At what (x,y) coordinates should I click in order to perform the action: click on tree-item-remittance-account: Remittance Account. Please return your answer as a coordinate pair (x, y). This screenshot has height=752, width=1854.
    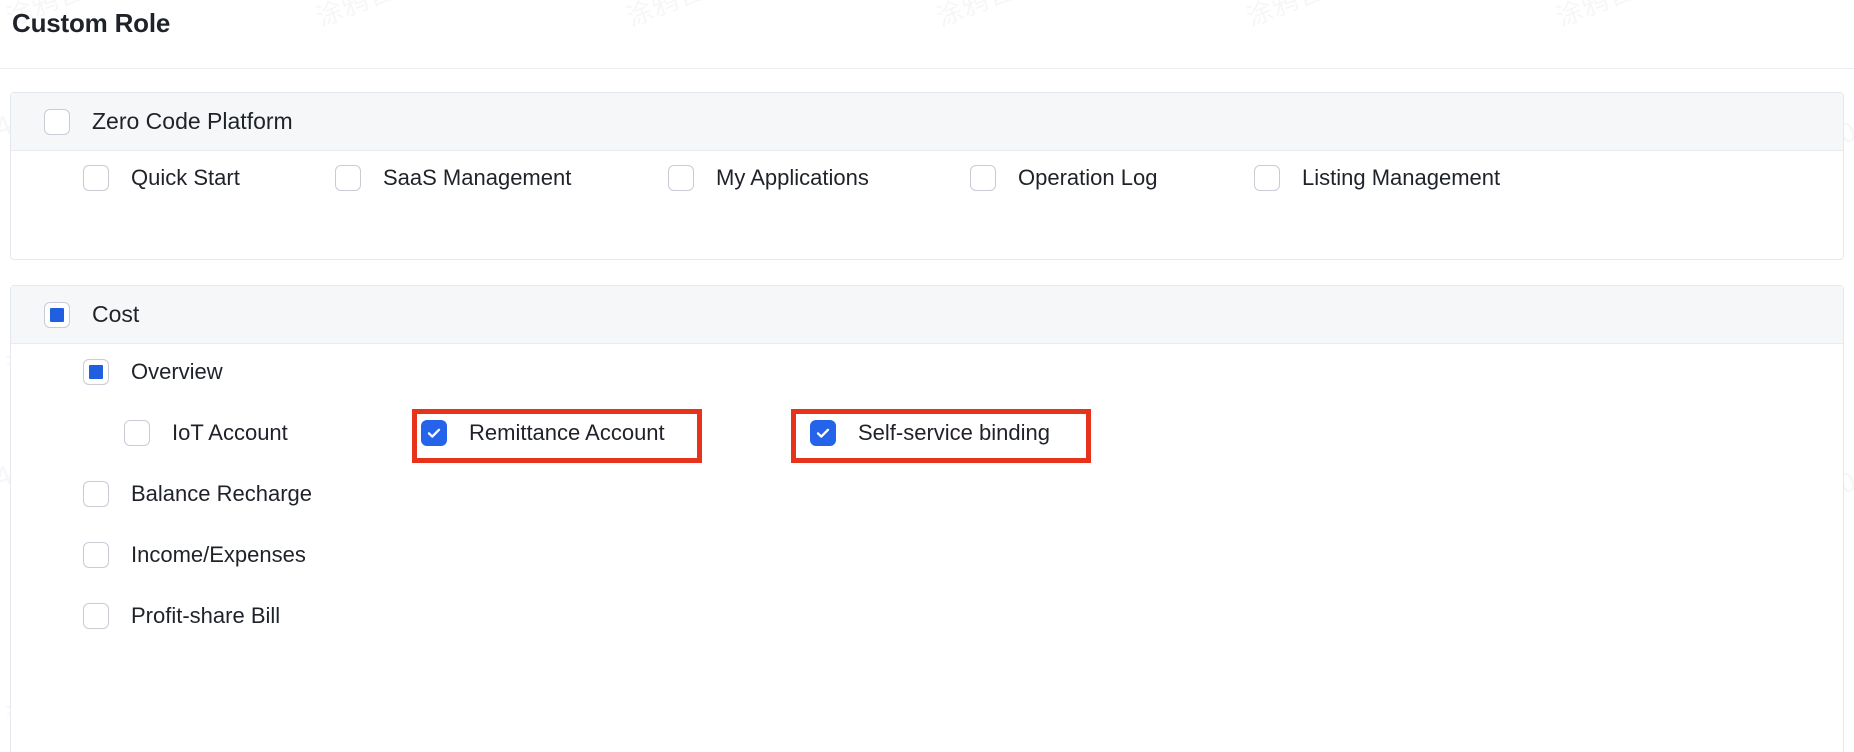
    Looking at the image, I should click on (543, 433).